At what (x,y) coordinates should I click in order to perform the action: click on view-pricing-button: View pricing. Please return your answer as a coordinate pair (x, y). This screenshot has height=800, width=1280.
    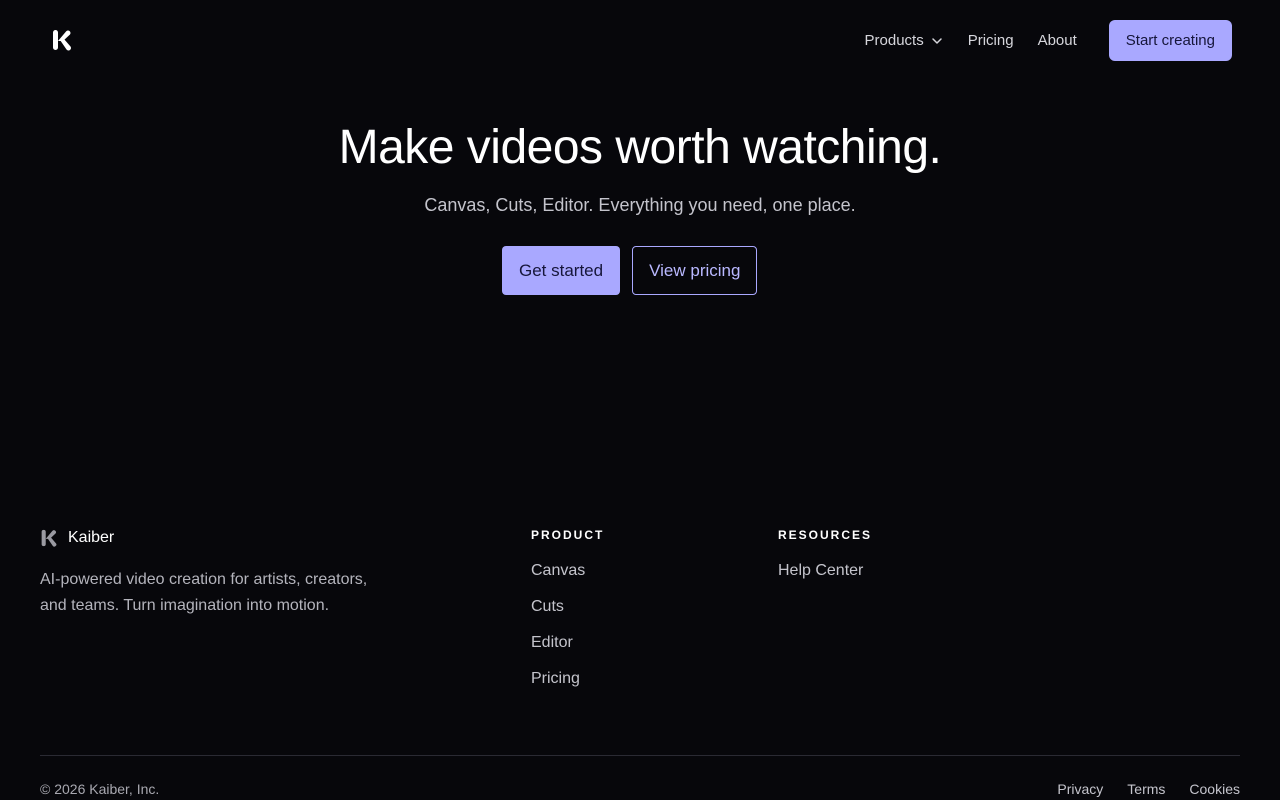
    Looking at the image, I should click on (695, 270).